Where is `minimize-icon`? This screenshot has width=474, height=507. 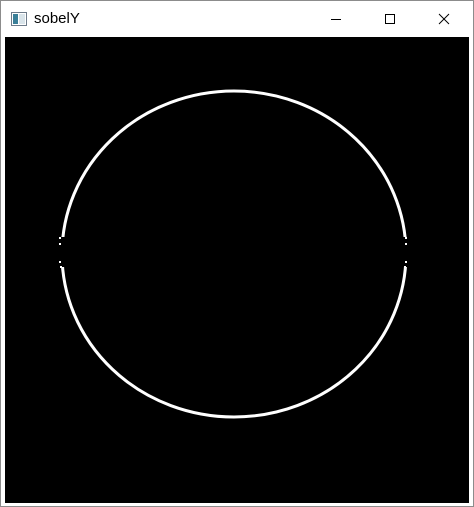 minimize-icon is located at coordinates (336, 19).